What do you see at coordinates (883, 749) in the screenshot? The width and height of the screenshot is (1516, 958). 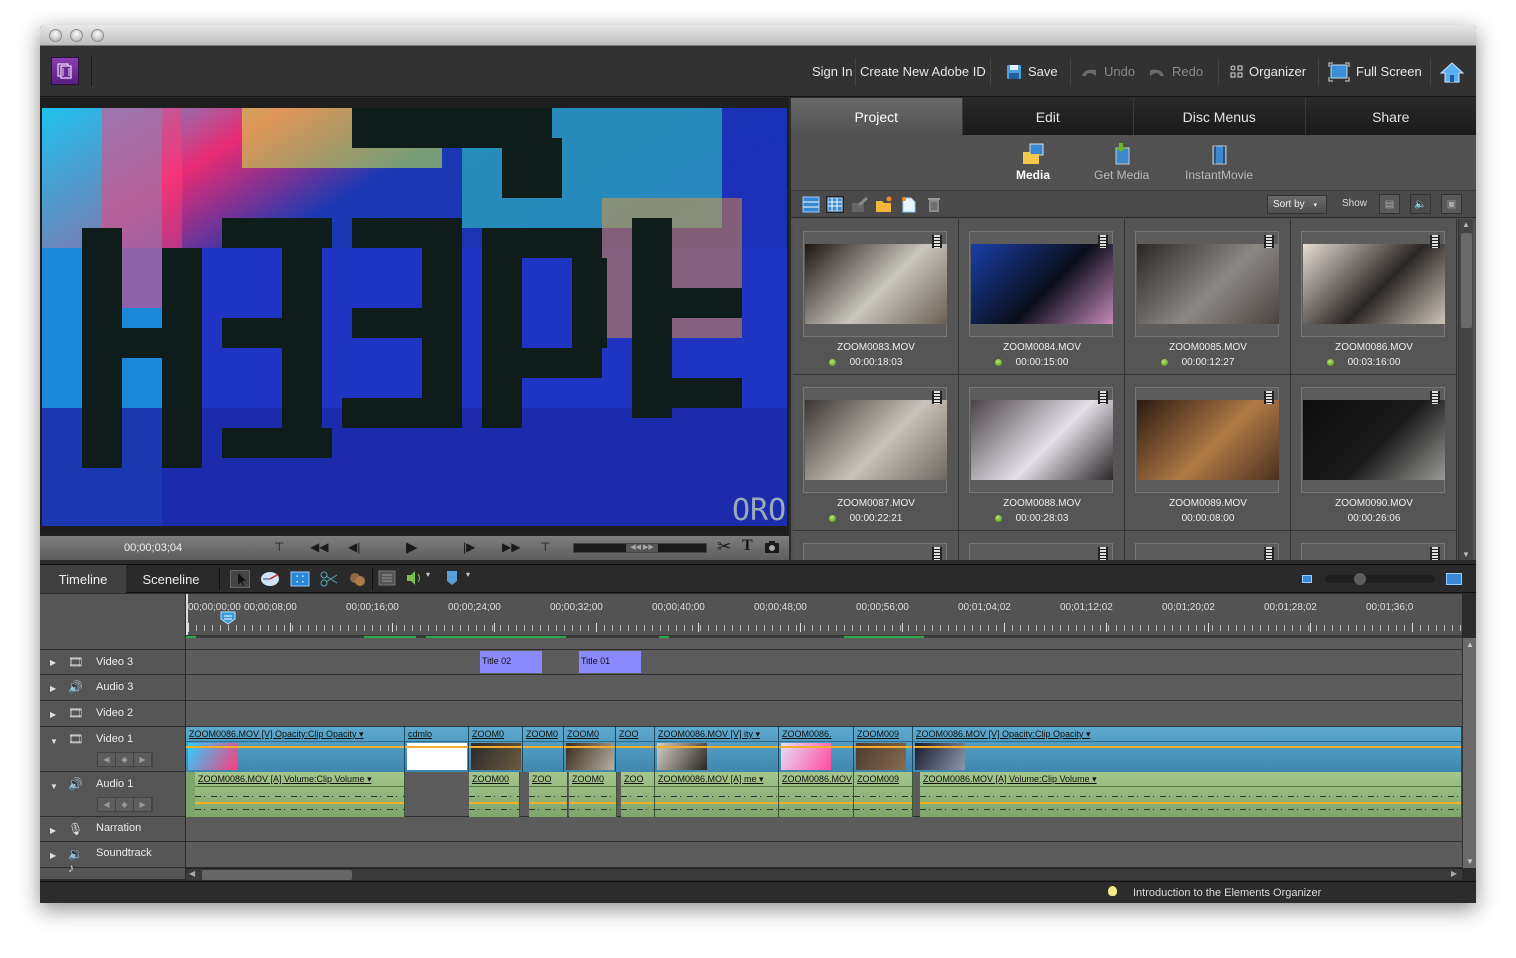 I see `video-clip: ZOOM009` at bounding box center [883, 749].